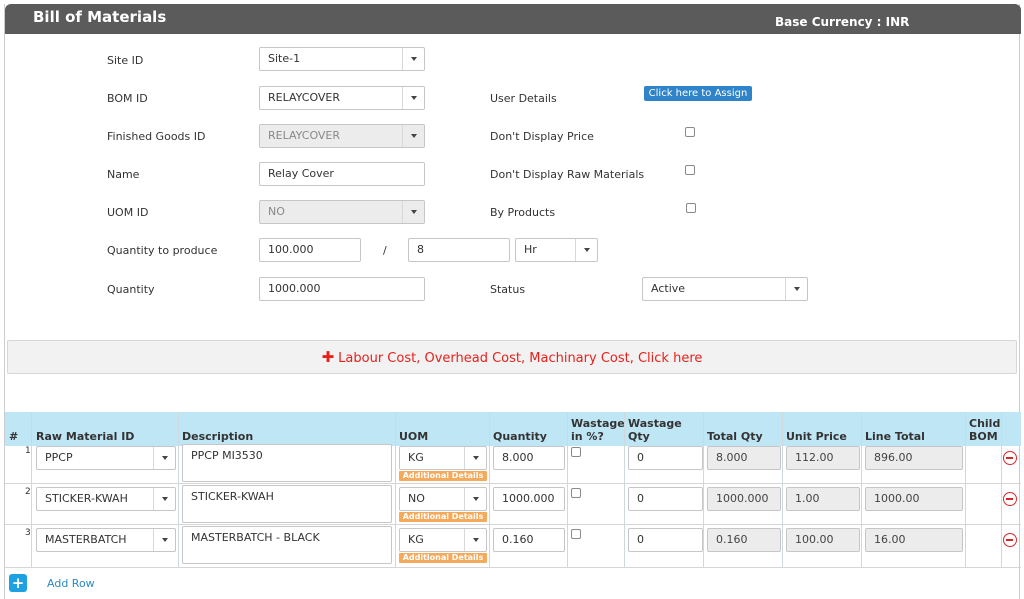 The height and width of the screenshot is (599, 1024). What do you see at coordinates (735, 436) in the screenshot?
I see `col-total-qty: Total Qty` at bounding box center [735, 436].